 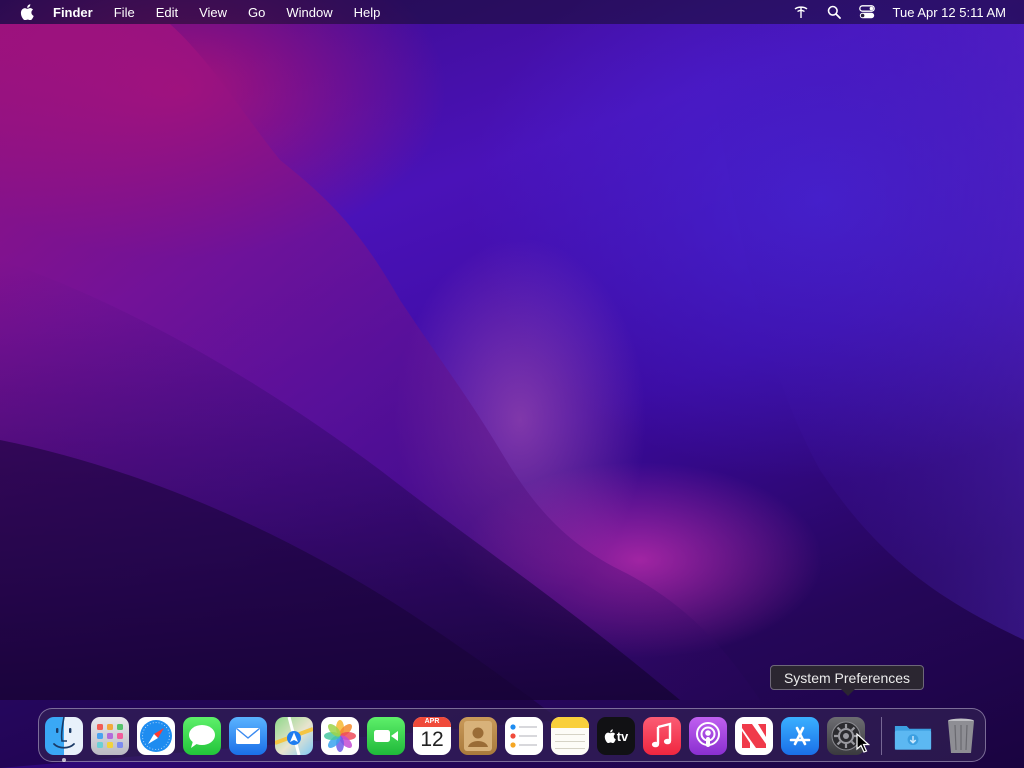 I want to click on podcasts-icon, so click(x=708, y=736).